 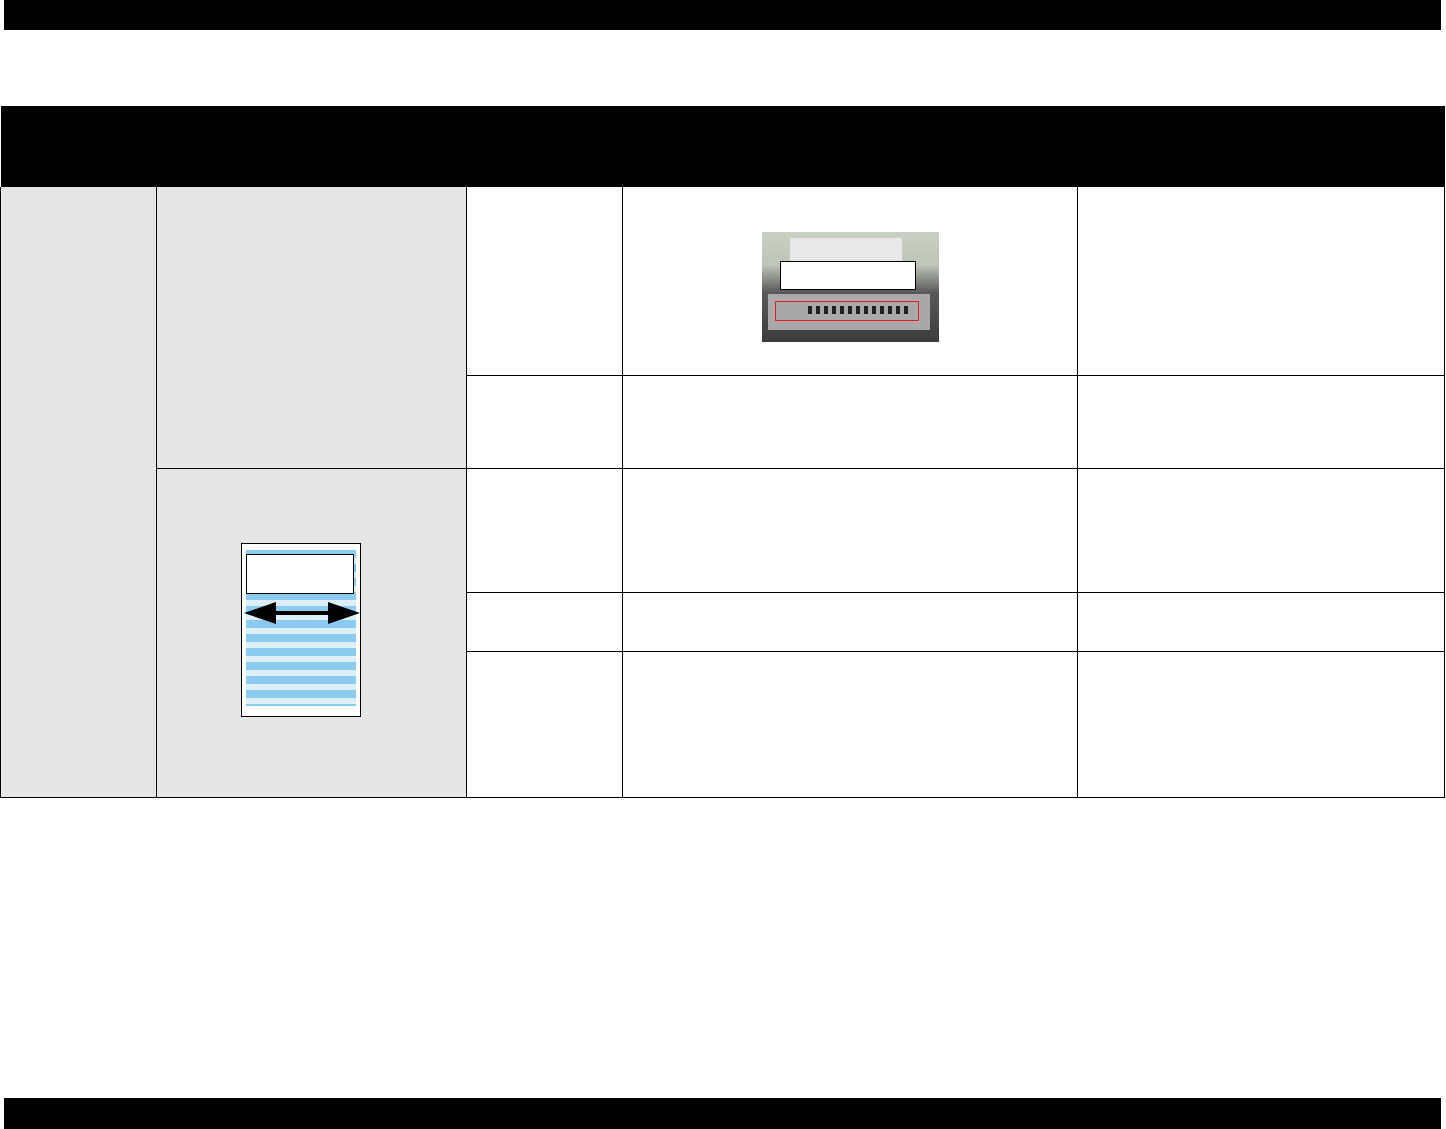 What do you see at coordinates (848, 275) in the screenshot?
I see `photo-callout-box` at bounding box center [848, 275].